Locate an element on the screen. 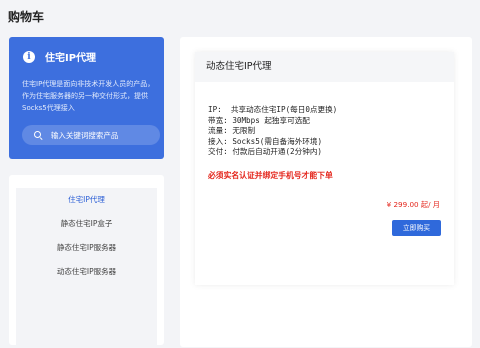  spec-bandwidth: 带宽: 30Mbps 起独享可选配 is located at coordinates (259, 120).